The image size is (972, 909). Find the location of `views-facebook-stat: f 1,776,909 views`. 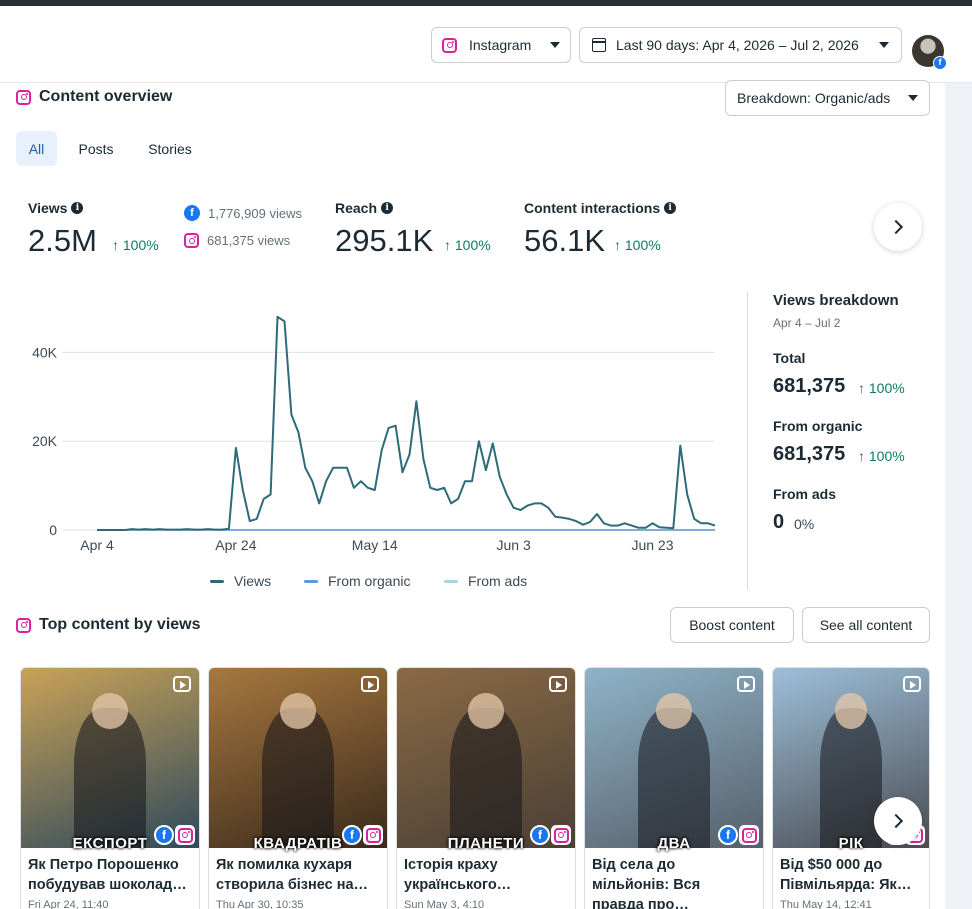

views-facebook-stat: f 1,776,909 views is located at coordinates (243, 213).